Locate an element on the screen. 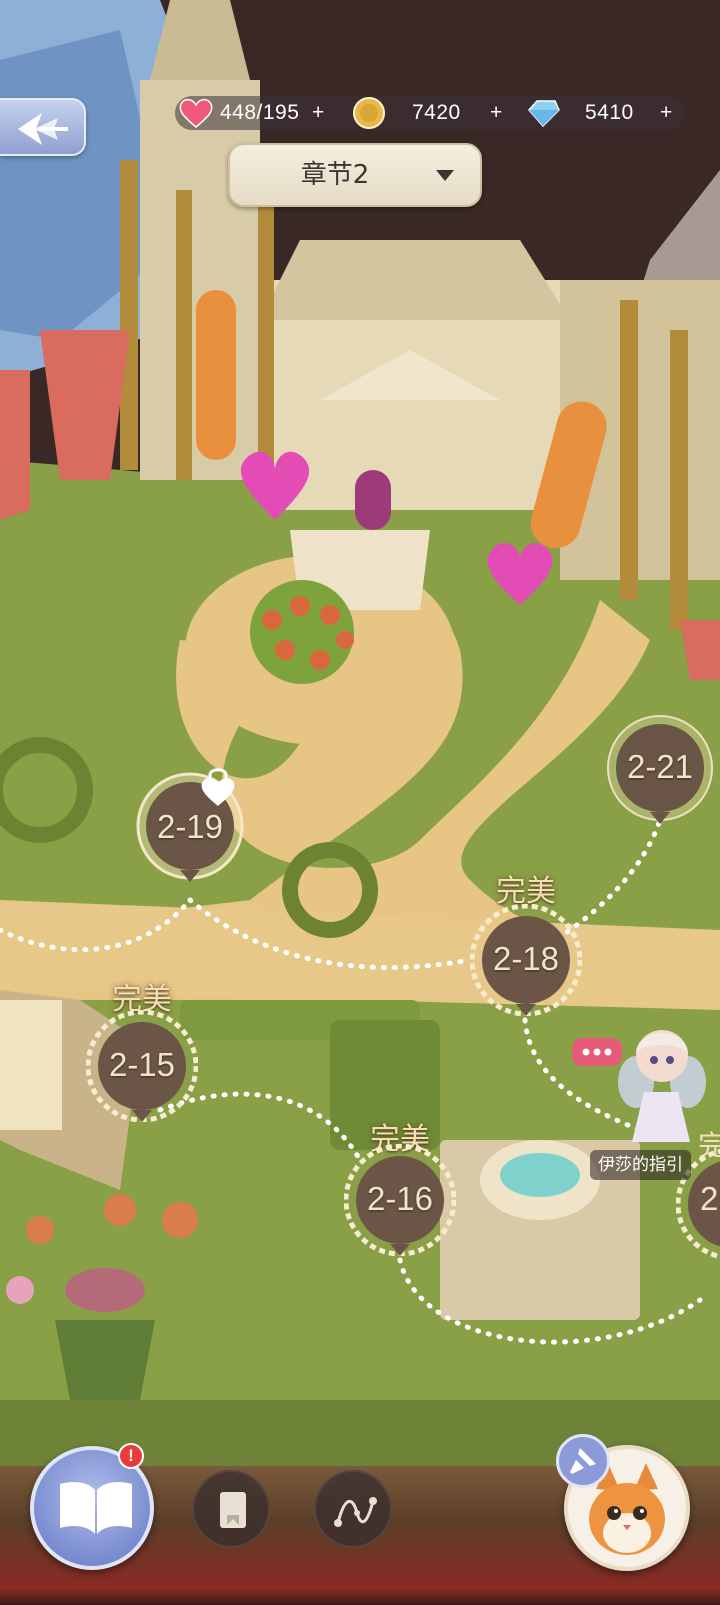 The width and height of the screenshot is (720, 1605). chapter-selector: 章节2 is located at coordinates (355, 175).